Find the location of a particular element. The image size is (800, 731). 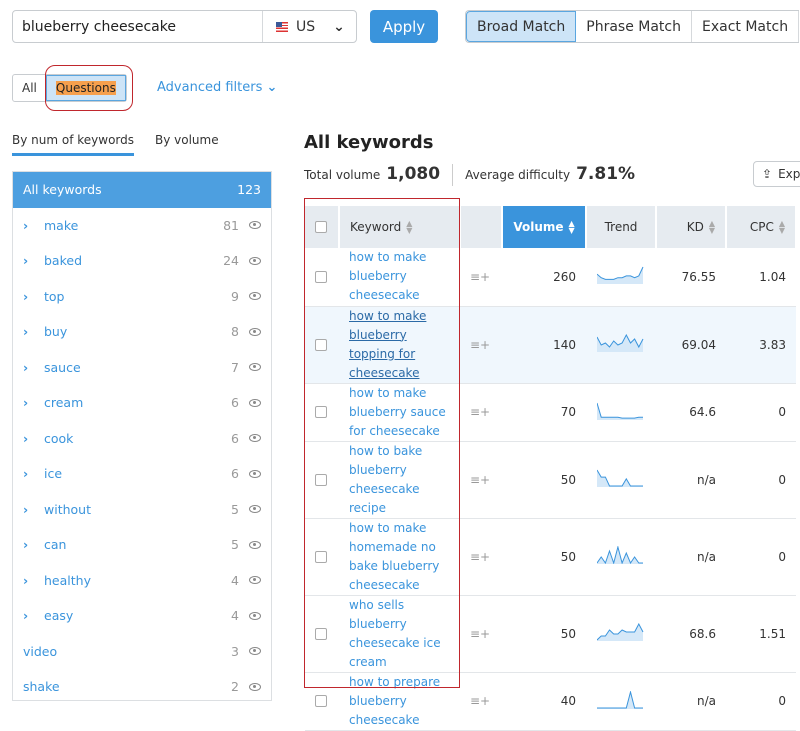

group-label: All keywords is located at coordinates (62, 190).